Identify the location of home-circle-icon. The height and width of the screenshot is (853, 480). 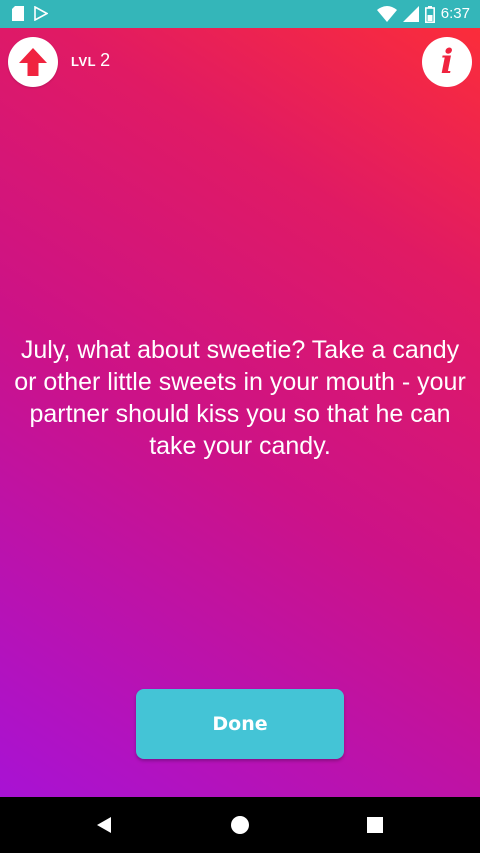
(240, 825).